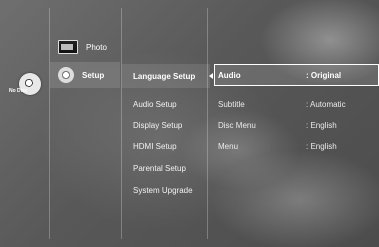 This screenshot has height=247, width=379. Describe the element at coordinates (27, 124) in the screenshot. I see `disc-status-panel: No Disc` at that location.